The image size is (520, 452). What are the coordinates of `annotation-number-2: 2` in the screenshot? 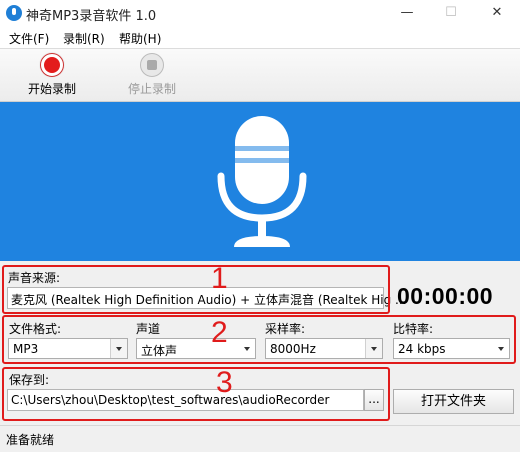 It's located at (219, 332).